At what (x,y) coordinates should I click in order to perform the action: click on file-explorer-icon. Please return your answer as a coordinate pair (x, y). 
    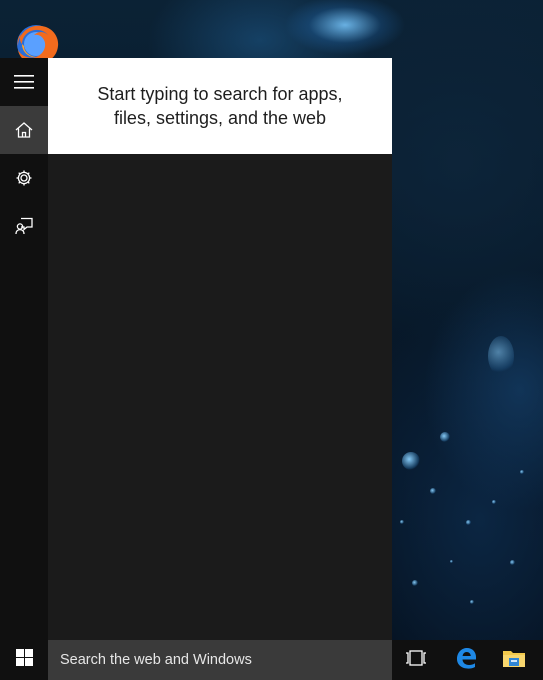
    Looking at the image, I should click on (514, 660).